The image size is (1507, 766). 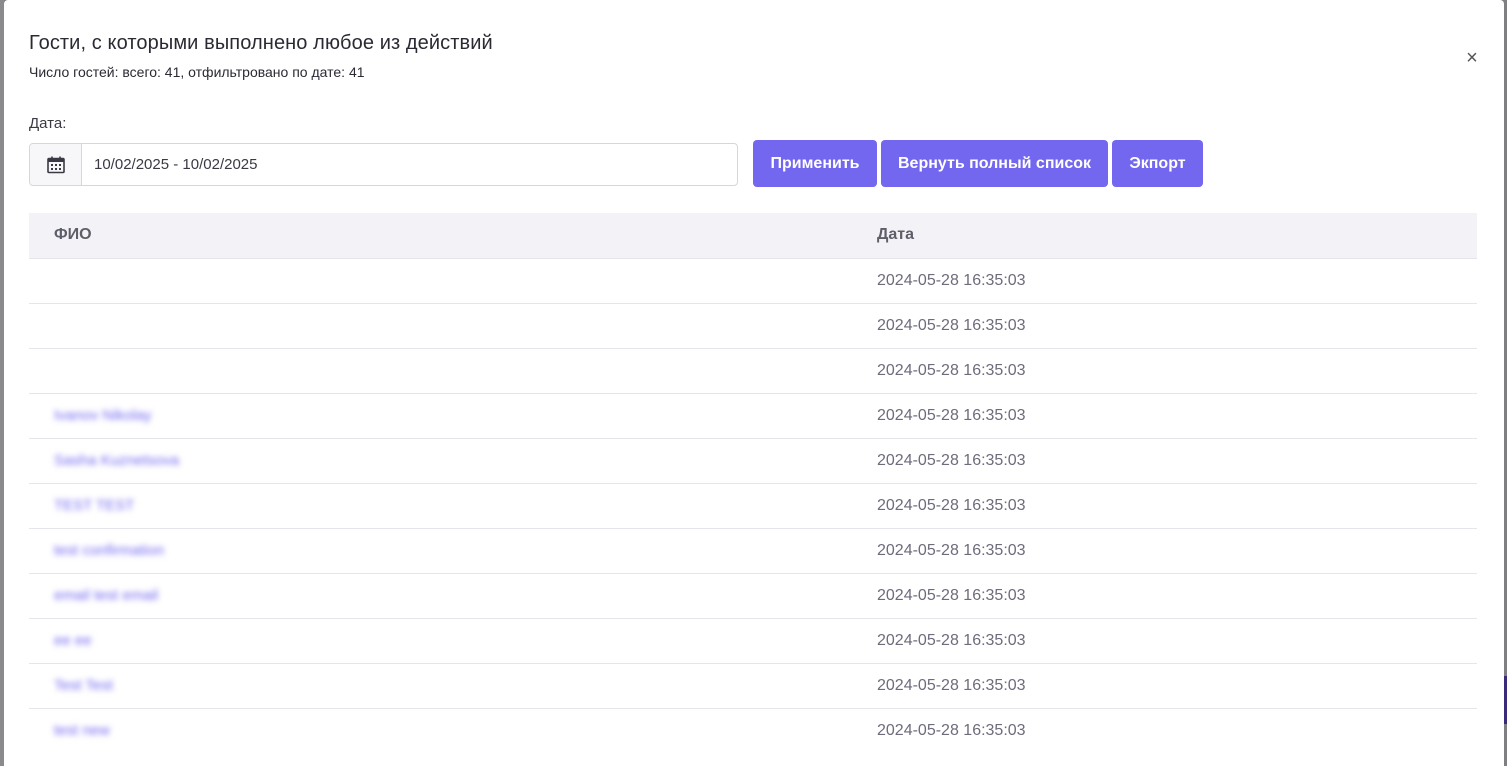 I want to click on table-row: Test Test 2024-05-28 16:35:03, so click(x=753, y=685).